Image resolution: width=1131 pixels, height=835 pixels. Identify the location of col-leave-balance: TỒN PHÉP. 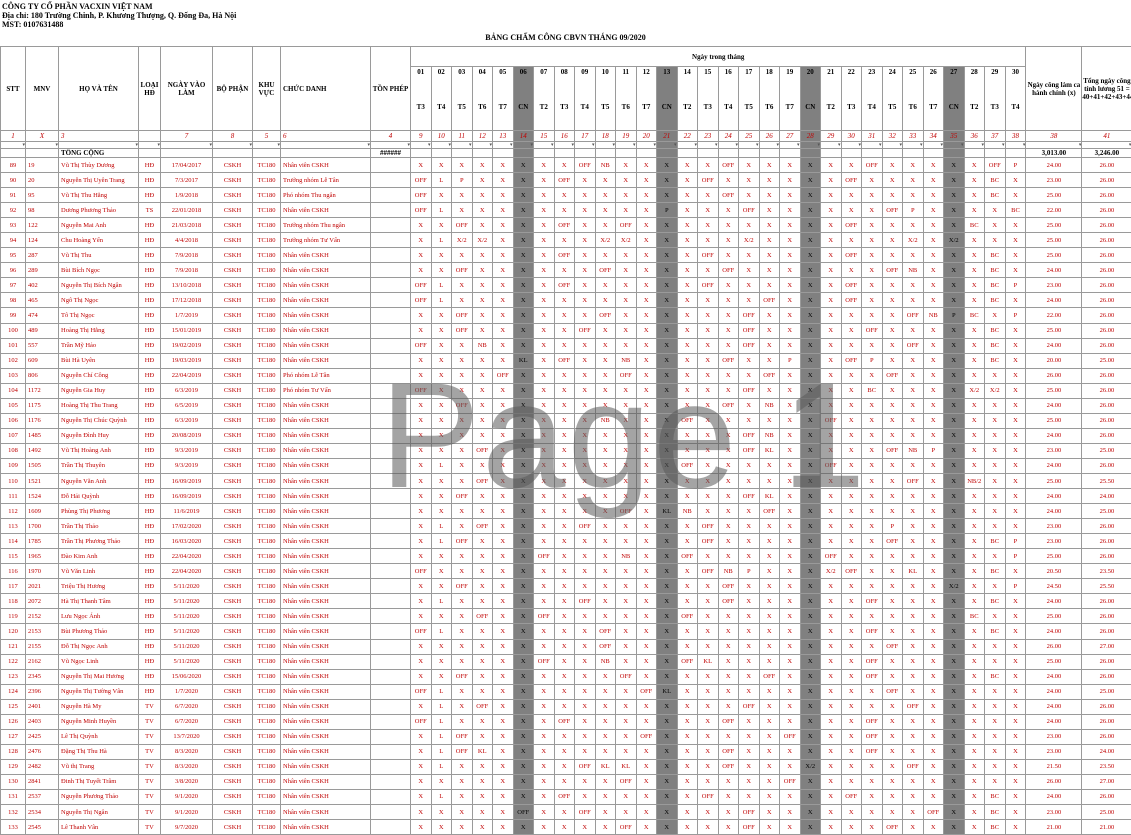
(391, 89).